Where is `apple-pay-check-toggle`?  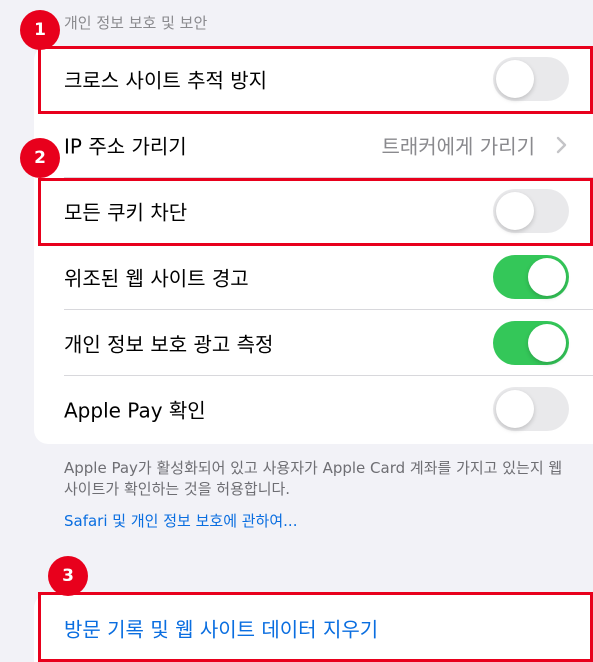 apple-pay-check-toggle is located at coordinates (531, 409).